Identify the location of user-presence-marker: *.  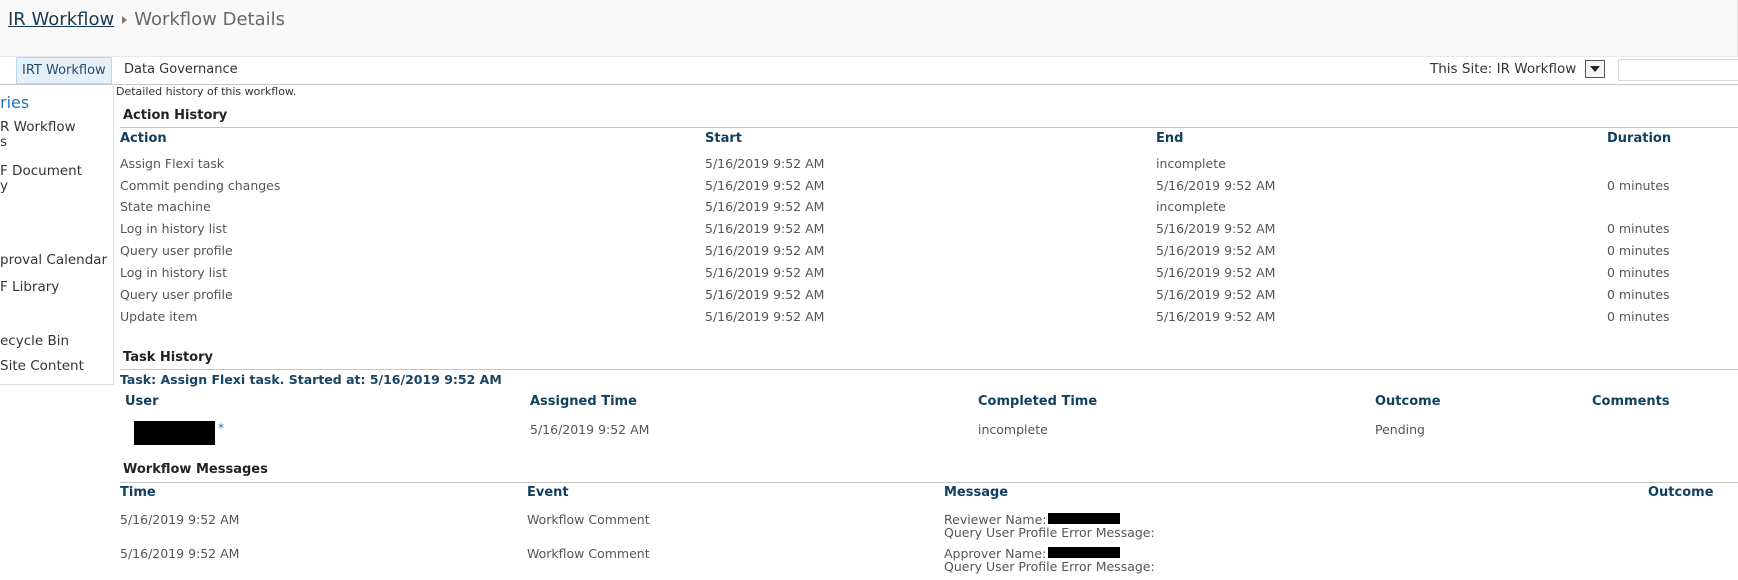
(221, 428).